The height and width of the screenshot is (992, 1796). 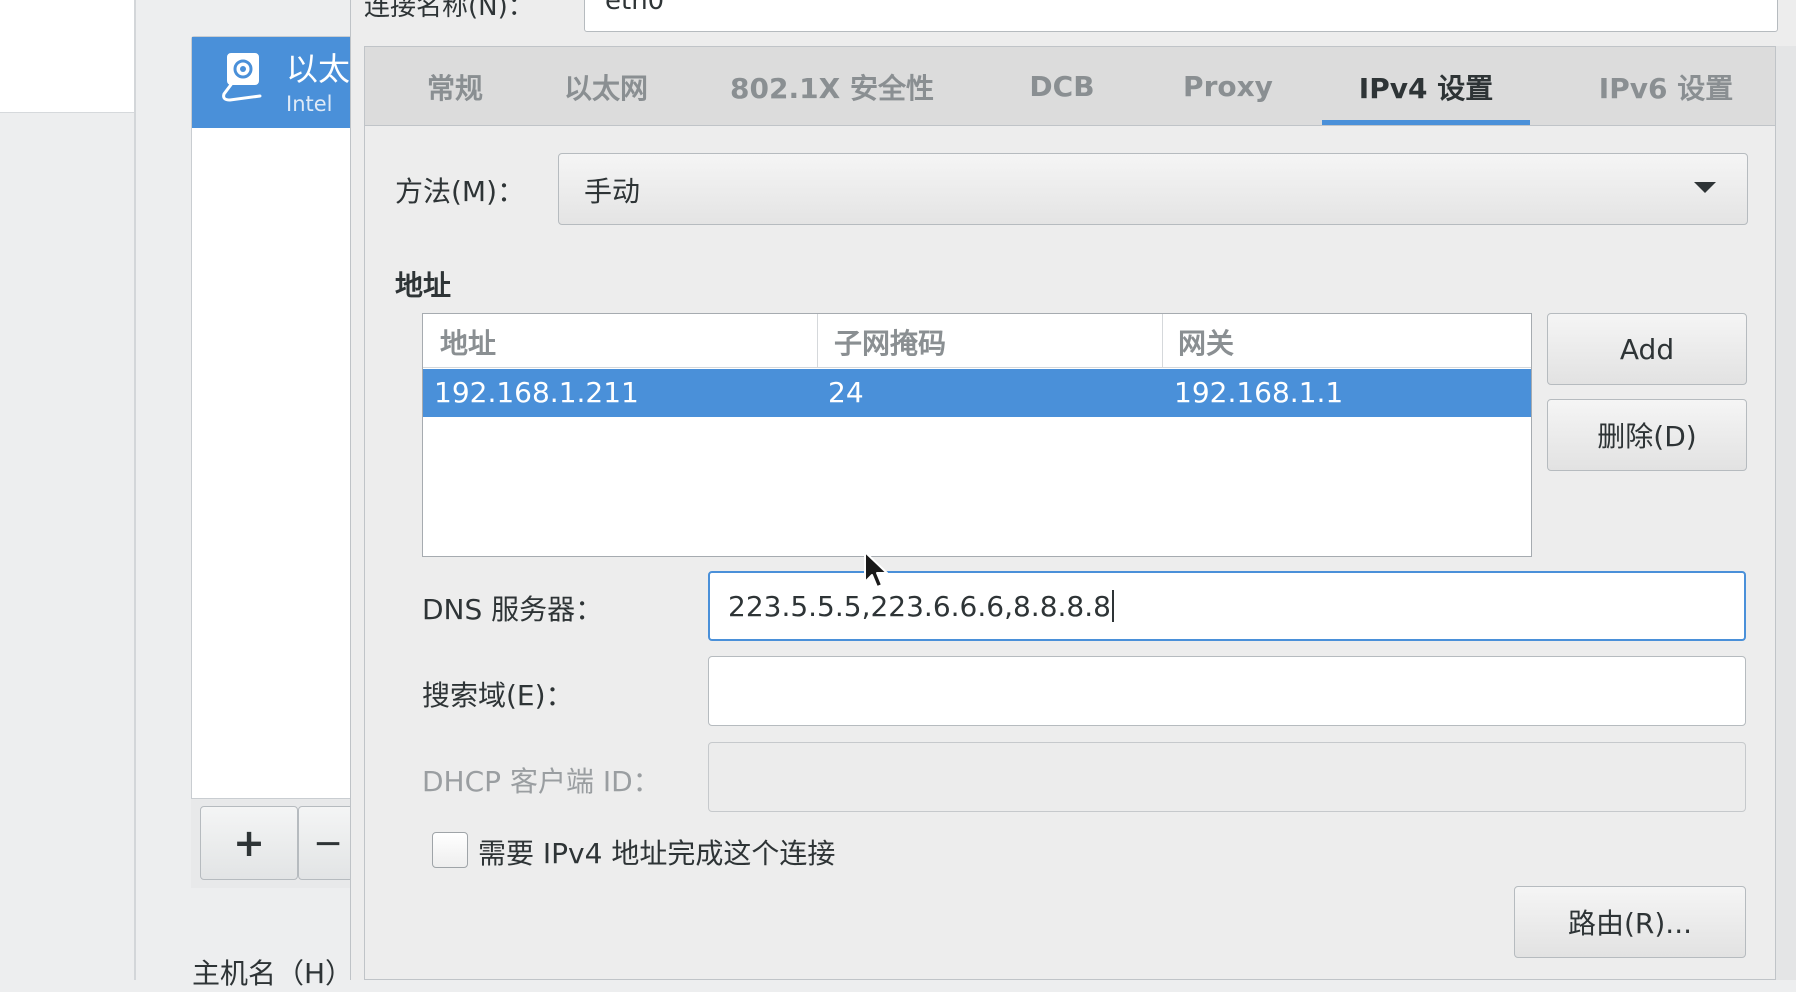 What do you see at coordinates (832, 86) in the screenshot?
I see `tab-8021x-security: 802.1X 安全性` at bounding box center [832, 86].